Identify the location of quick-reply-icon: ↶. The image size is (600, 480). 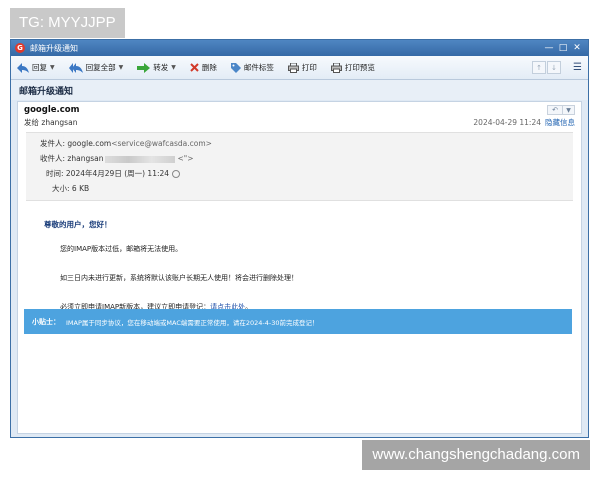
(555, 110).